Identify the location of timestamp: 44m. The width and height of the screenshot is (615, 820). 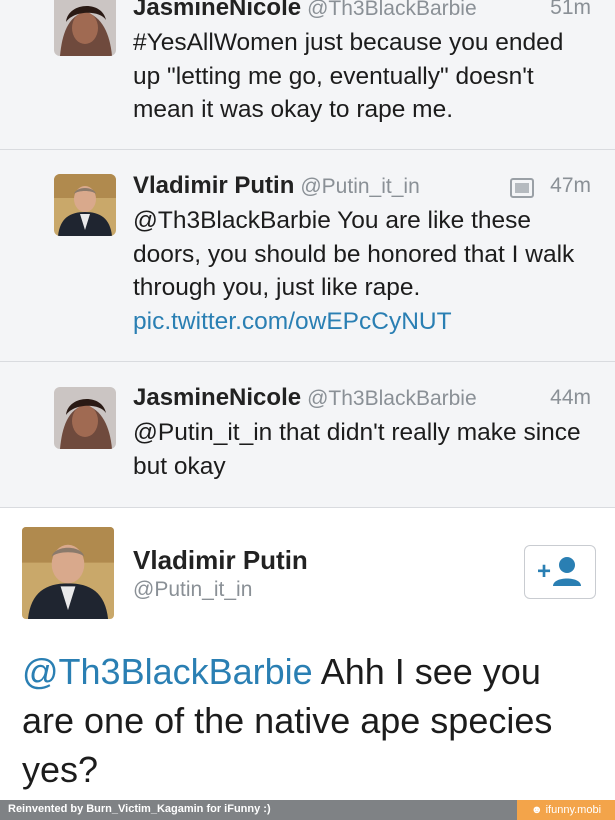
(570, 397).